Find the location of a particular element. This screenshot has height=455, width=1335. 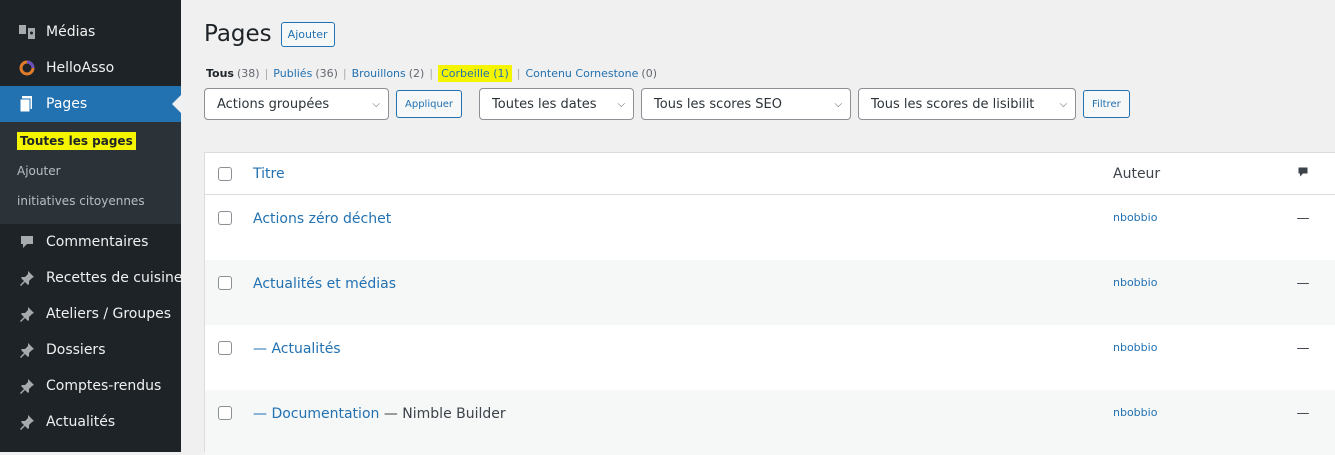

view-trash: Corbeille (1) is located at coordinates (475, 73).